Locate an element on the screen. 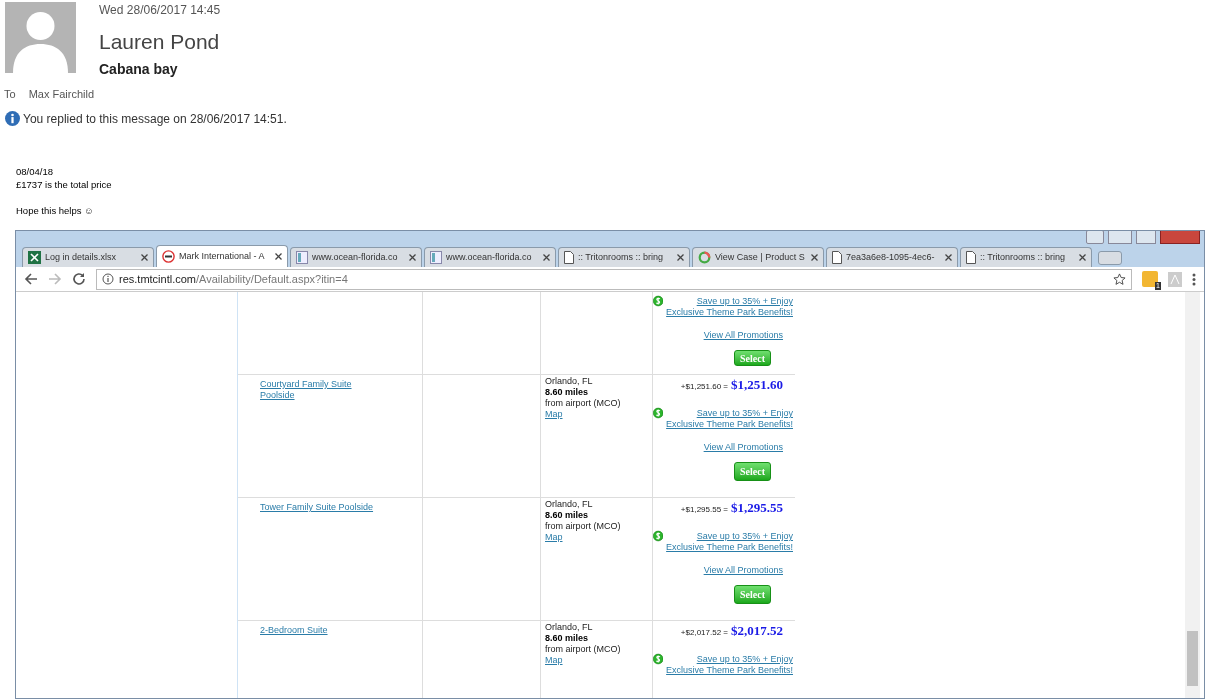 This screenshot has width=1226, height=699. browser-tab: View Case | Product S is located at coordinates (758, 257).